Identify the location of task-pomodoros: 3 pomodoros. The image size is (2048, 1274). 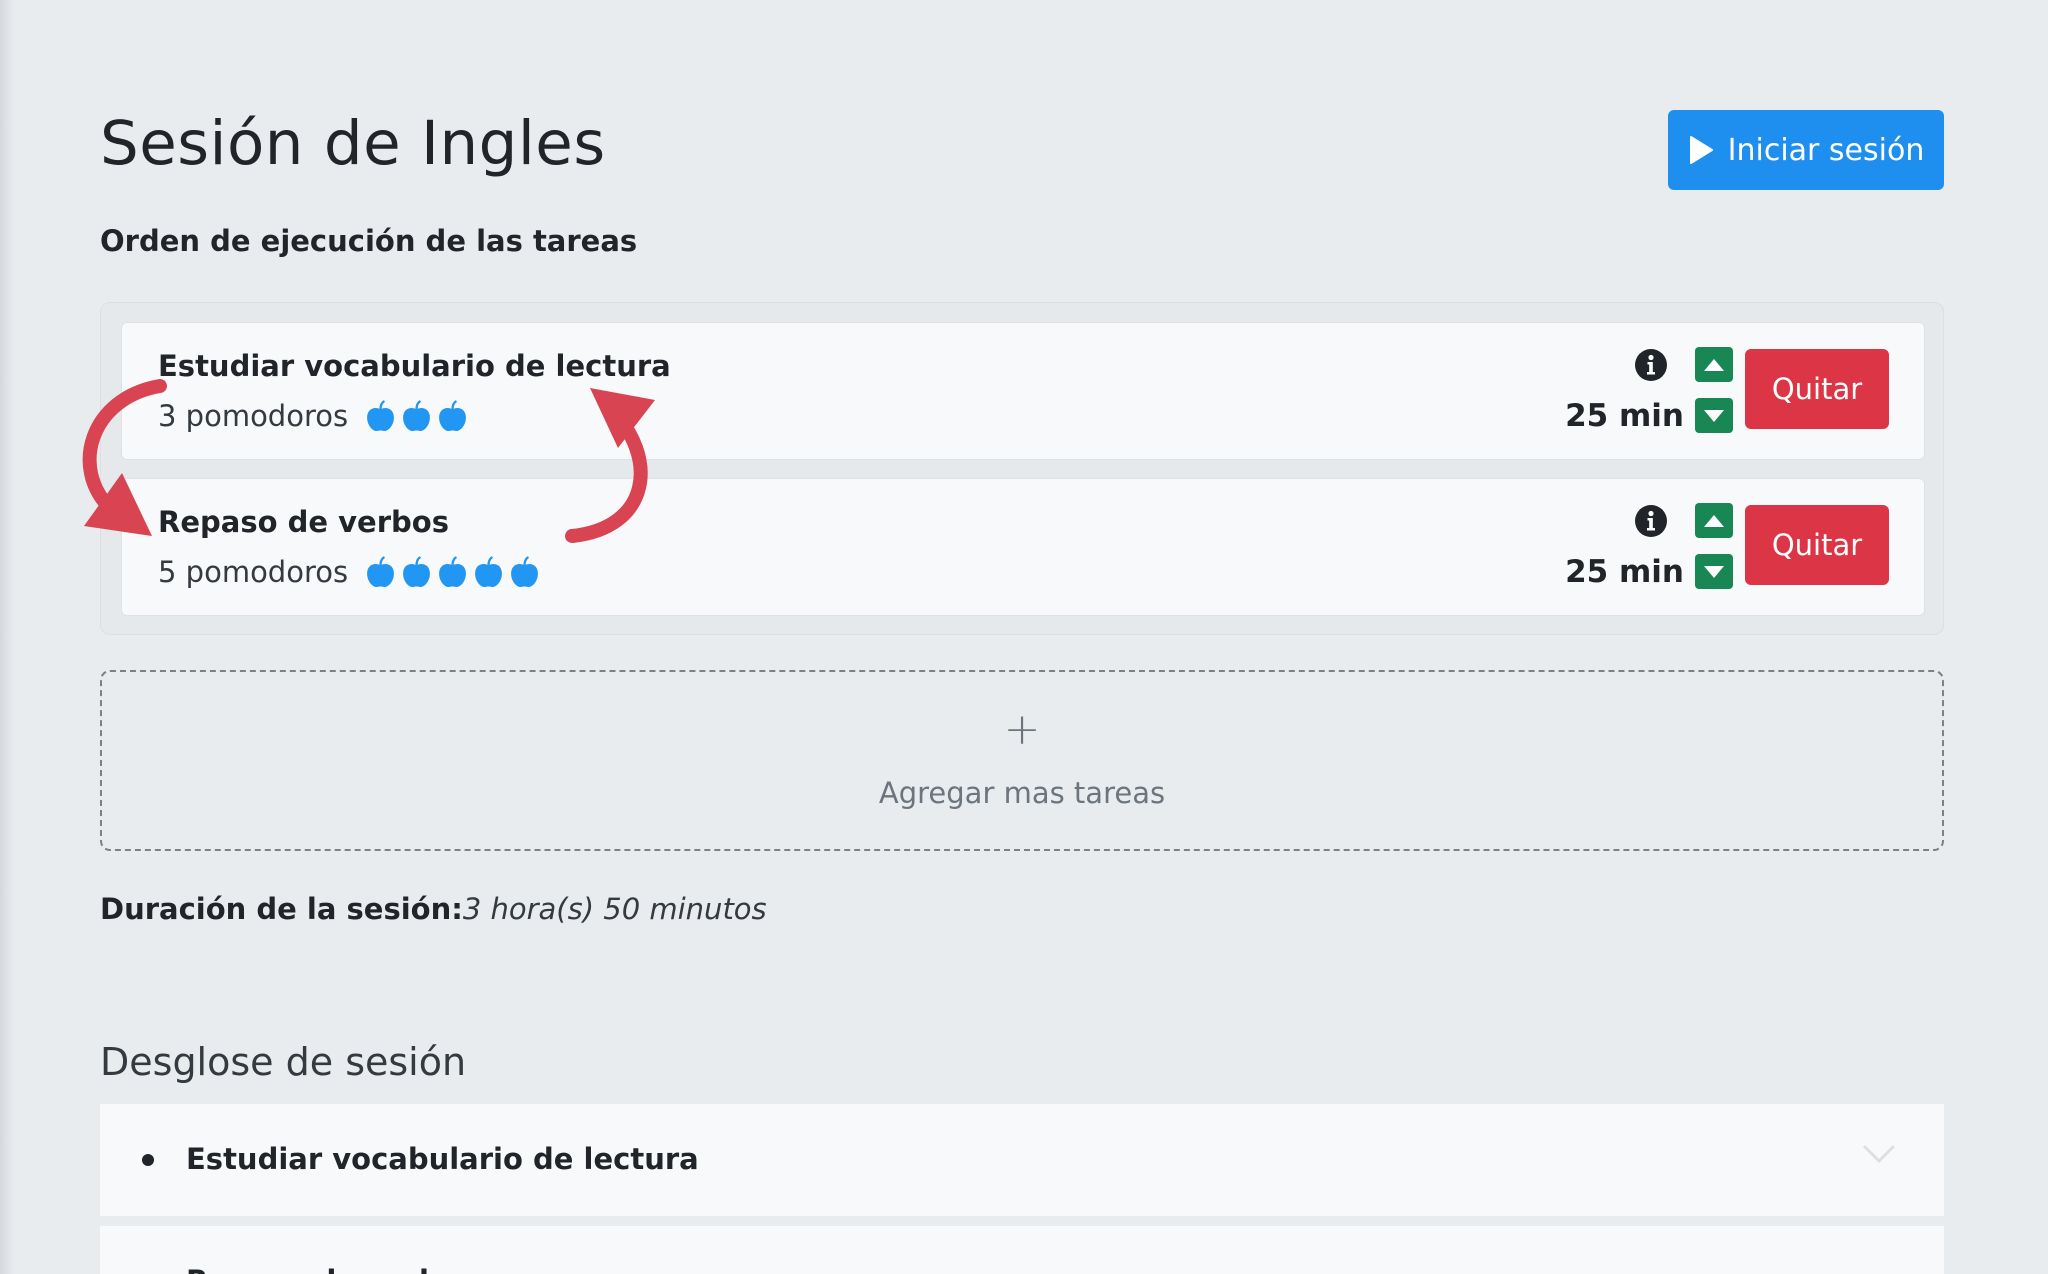
(313, 416).